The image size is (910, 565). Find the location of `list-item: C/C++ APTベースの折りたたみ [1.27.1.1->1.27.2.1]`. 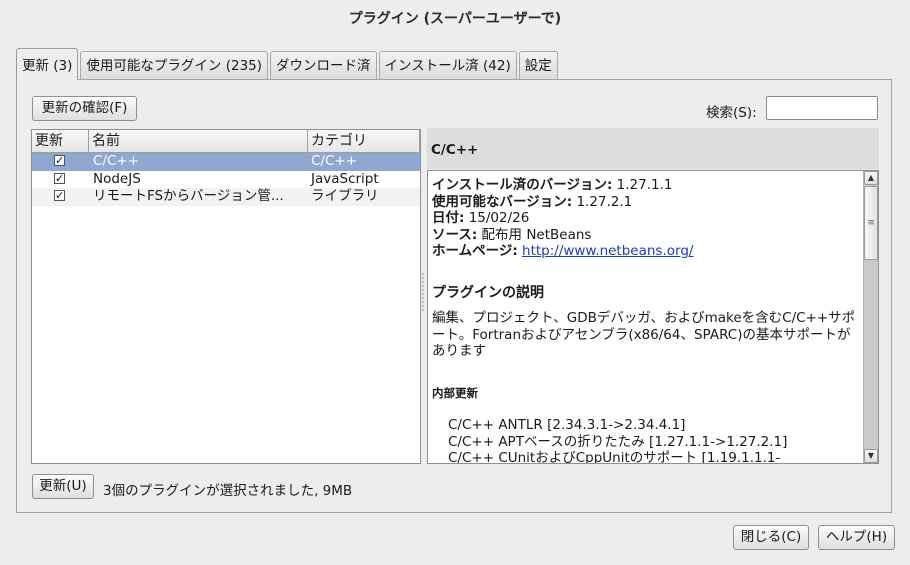

list-item: C/C++ APTベースの折りたたみ [1.27.1.1->1.27.2.1] is located at coordinates (618, 441).